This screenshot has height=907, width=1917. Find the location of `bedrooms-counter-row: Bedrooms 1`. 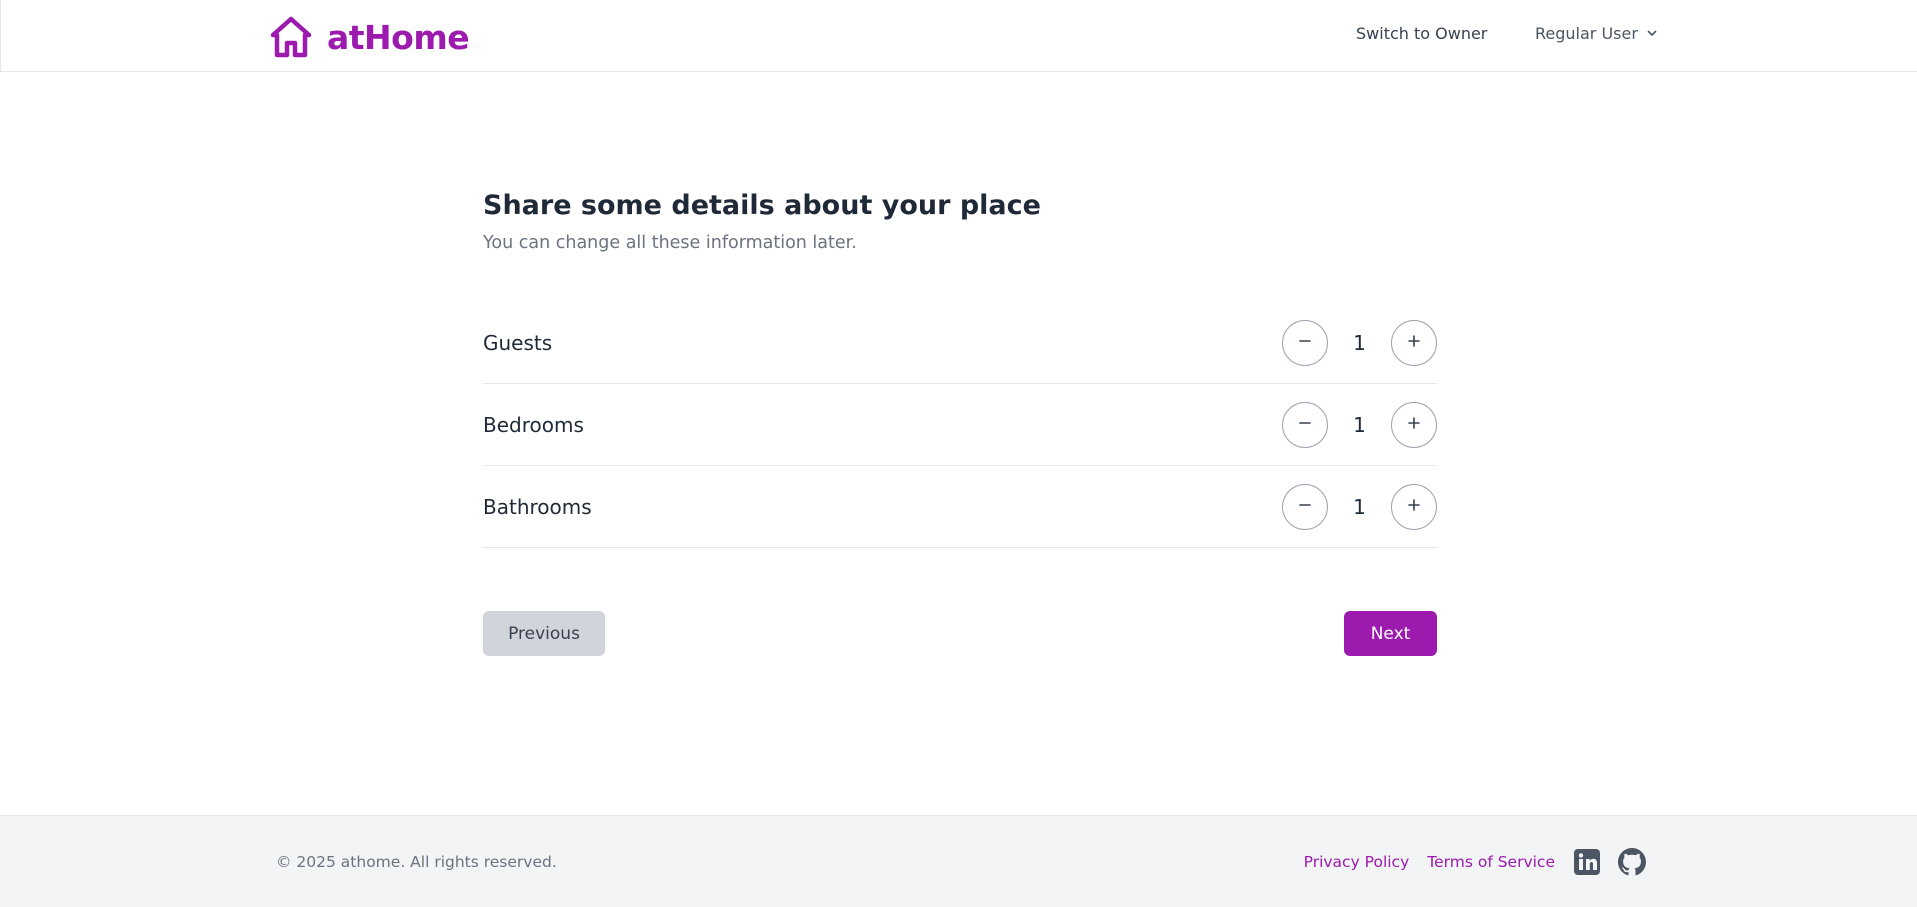

bedrooms-counter-row: Bedrooms 1 is located at coordinates (960, 425).